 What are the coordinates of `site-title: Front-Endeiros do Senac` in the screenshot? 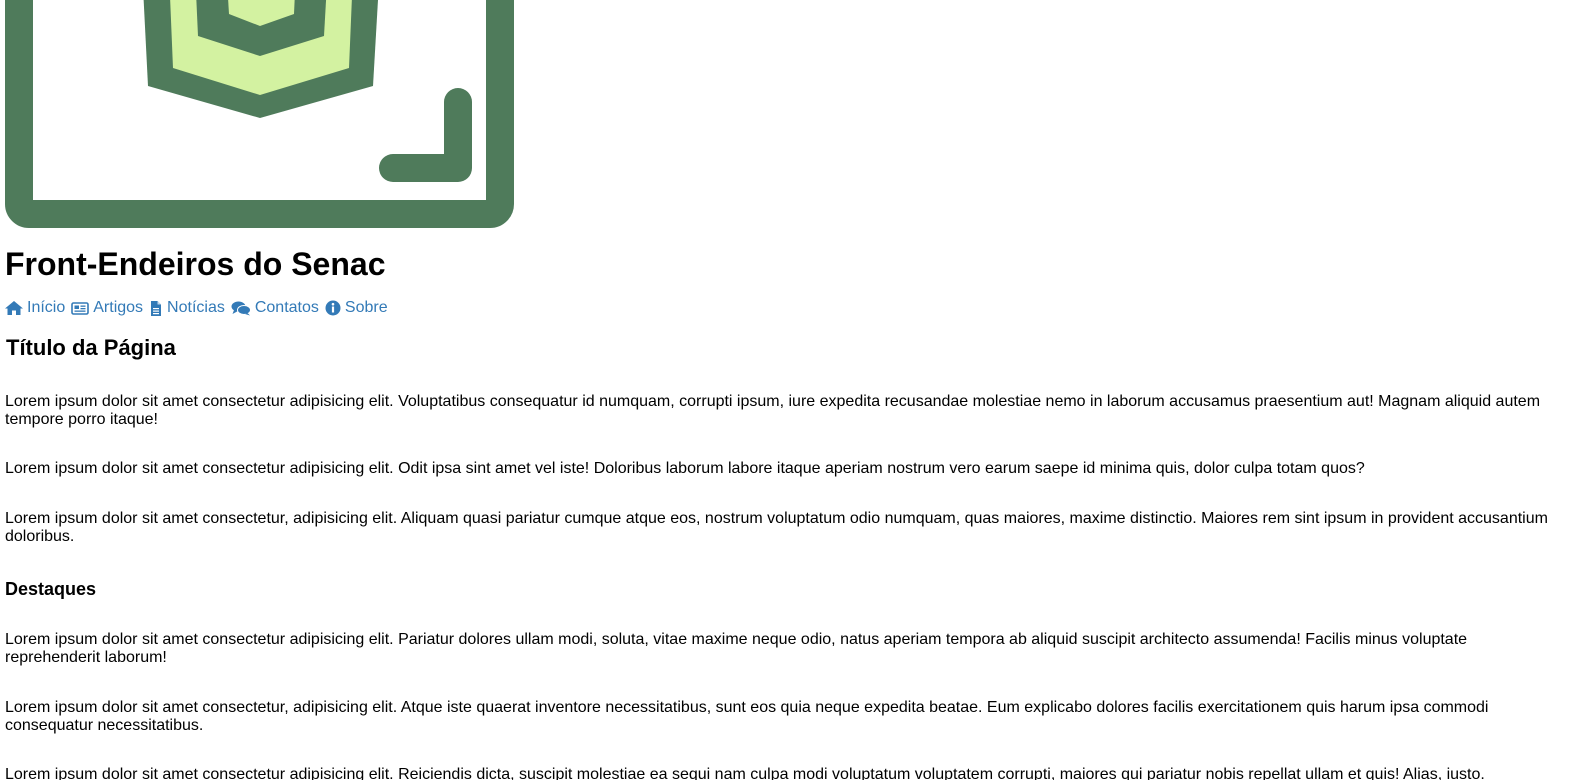 It's located at (195, 264).